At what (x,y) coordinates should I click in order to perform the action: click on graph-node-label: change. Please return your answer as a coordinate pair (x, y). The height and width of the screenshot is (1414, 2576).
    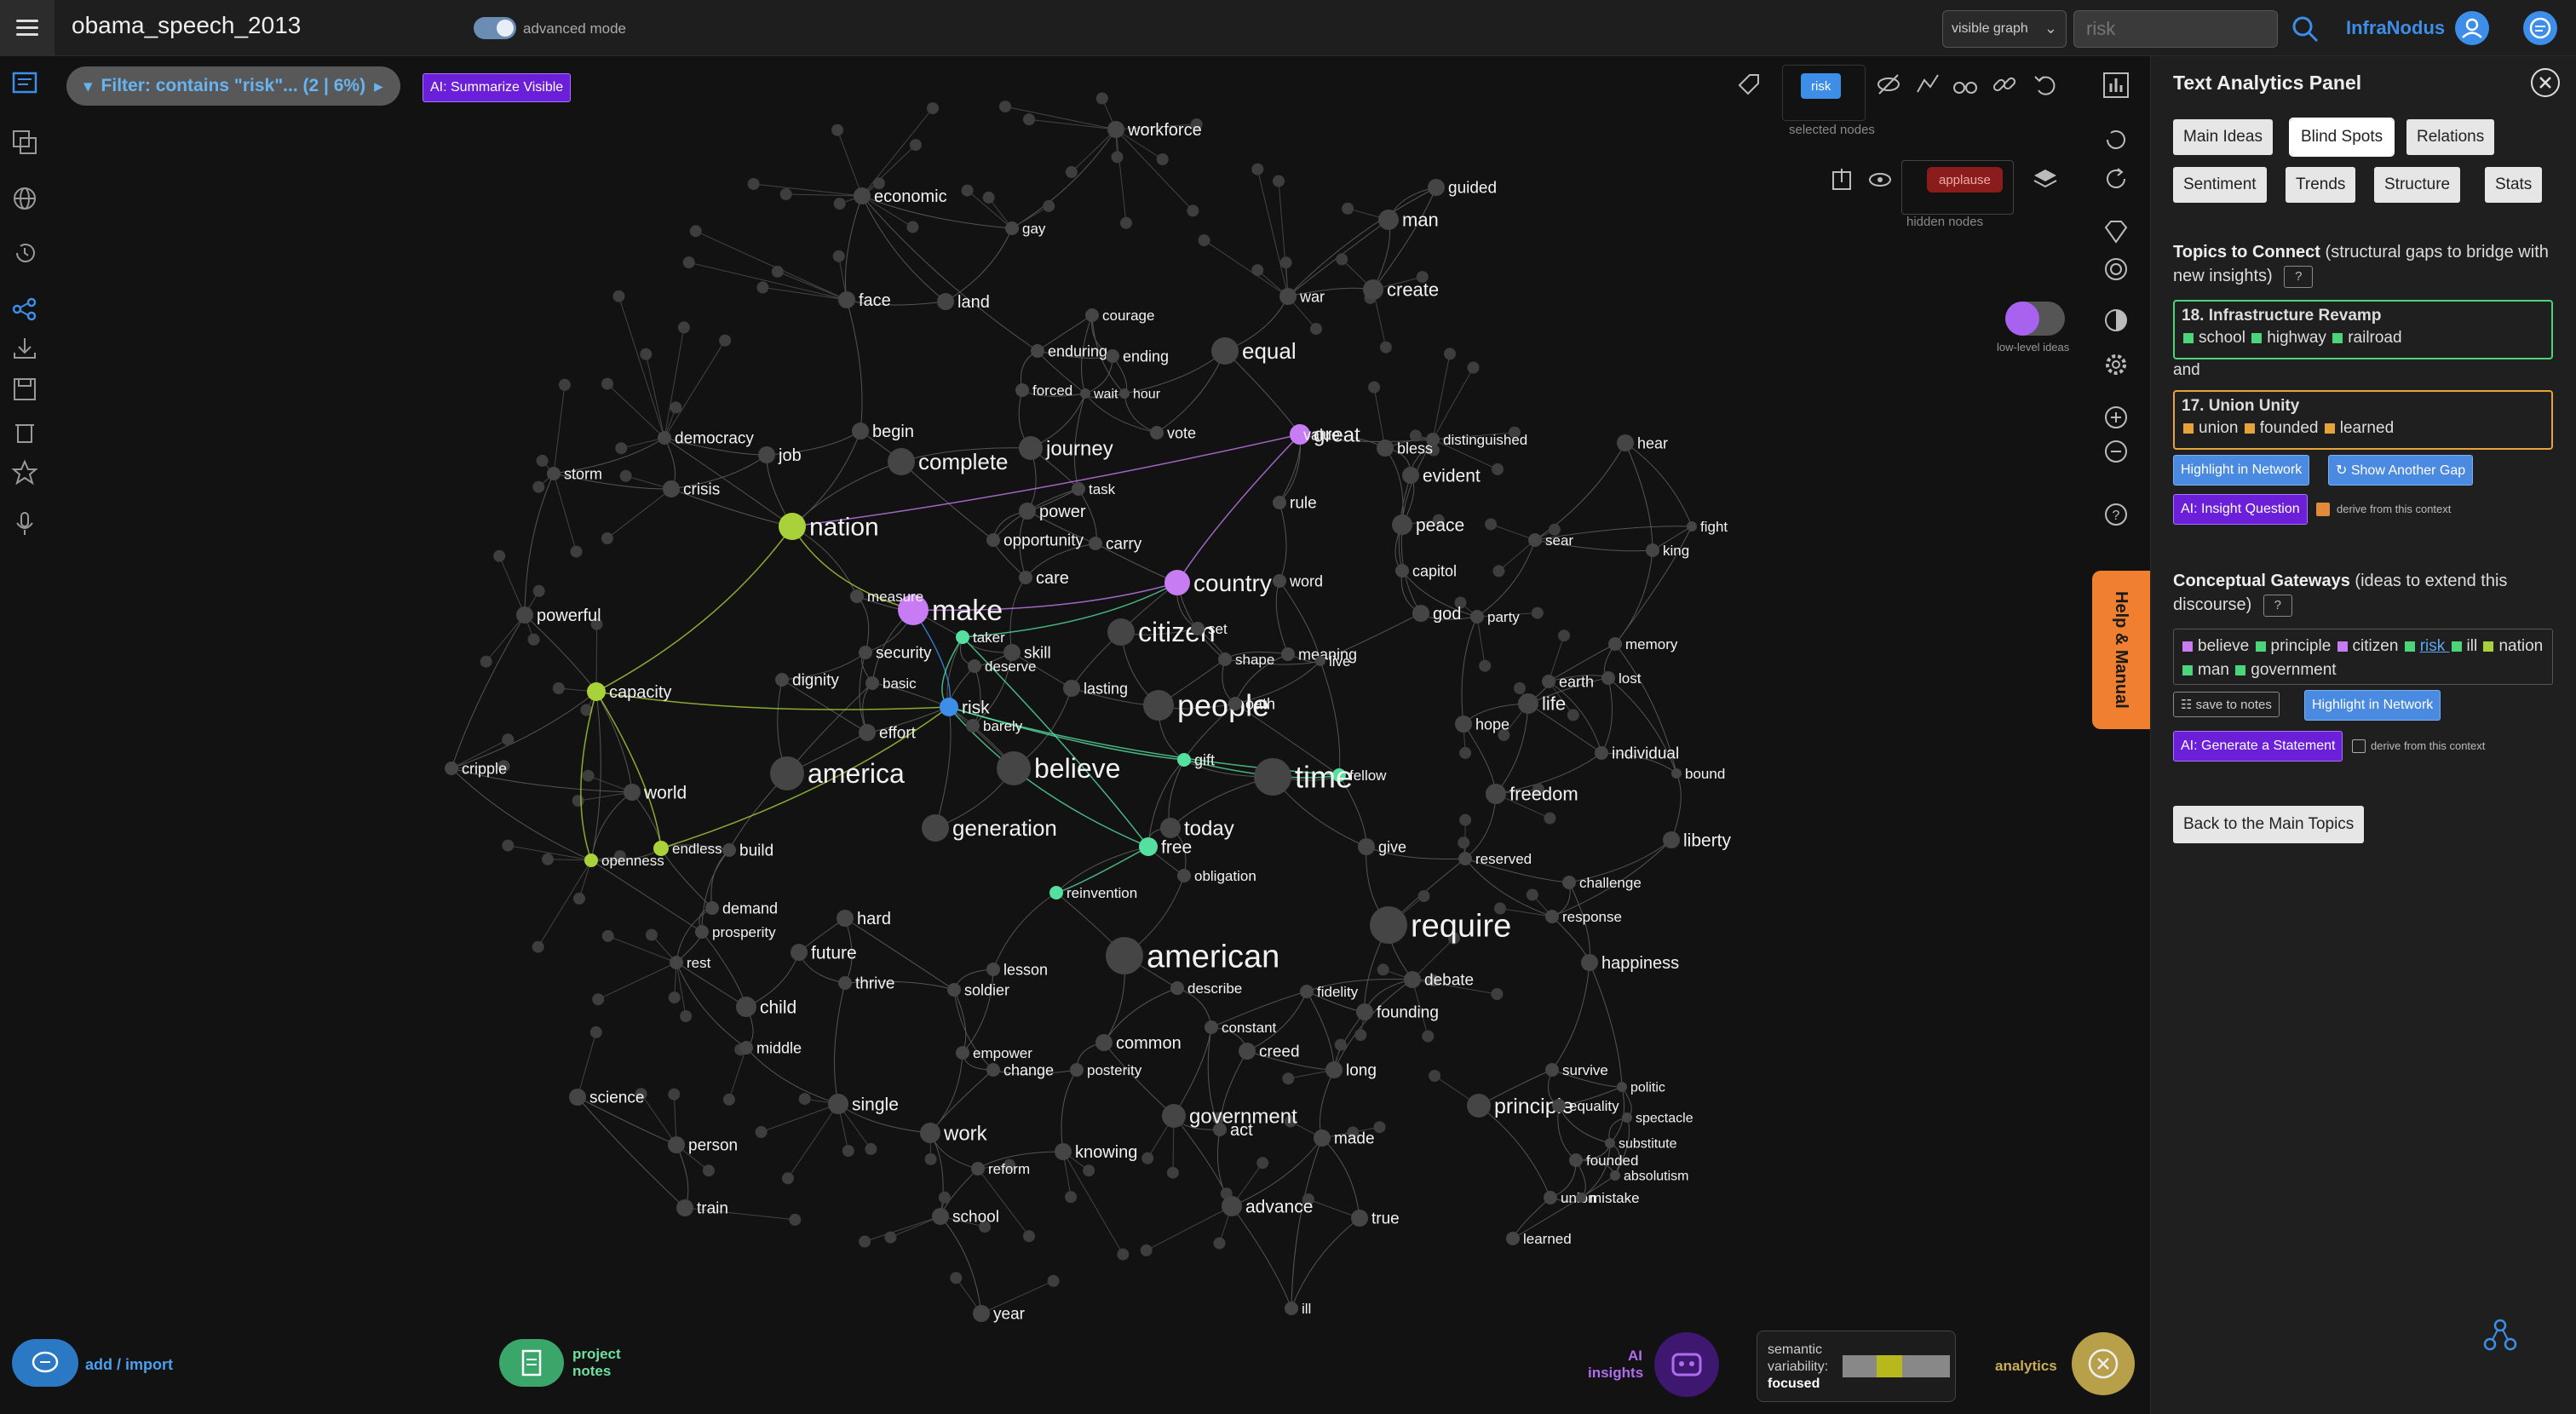
    Looking at the image, I should click on (1029, 1069).